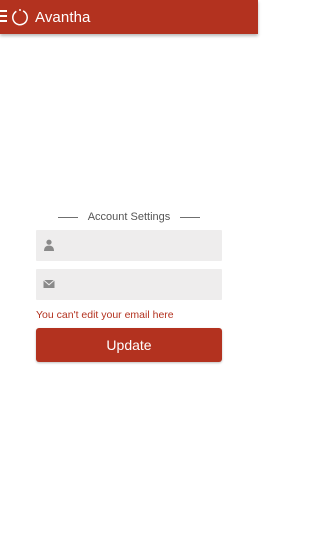 This screenshot has width=320, height=560. I want to click on account-settings-header: Account Settings, so click(129, 217).